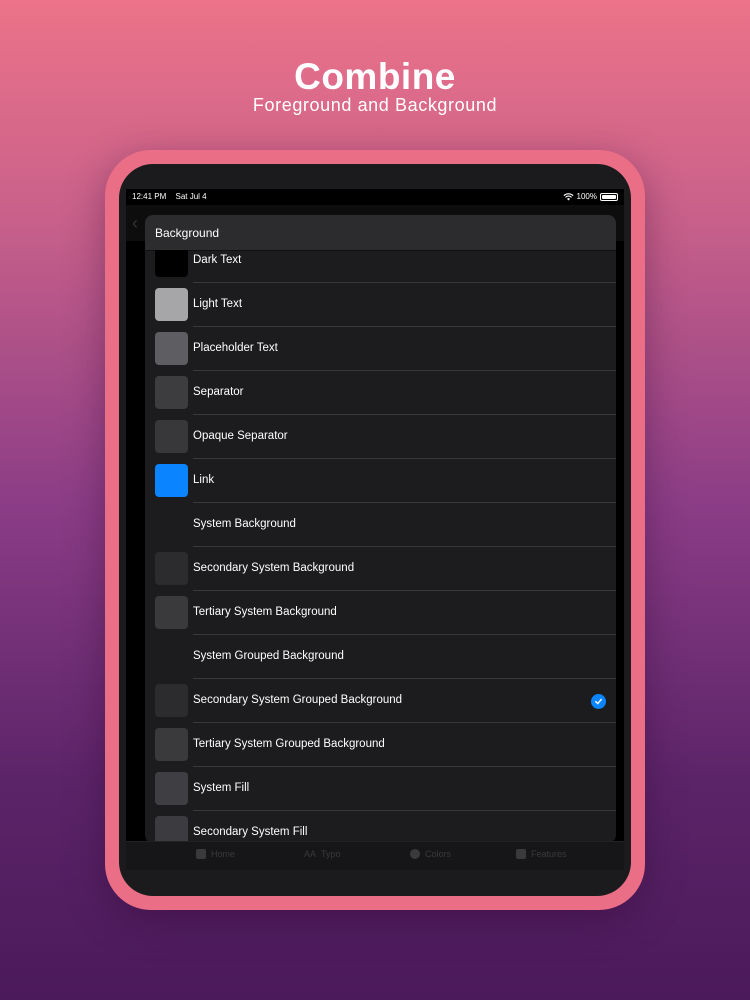 The width and height of the screenshot is (750, 1000). What do you see at coordinates (289, 744) in the screenshot?
I see `list-item-label: Tertiary System Grouped Background` at bounding box center [289, 744].